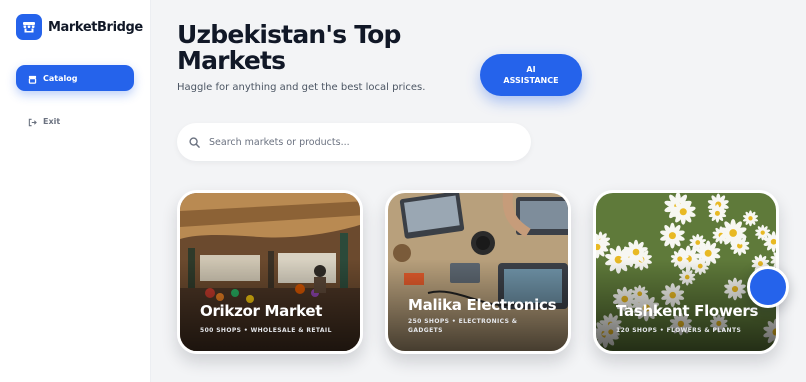  Describe the element at coordinates (266, 330) in the screenshot. I see `market-meta: 500 SHOPS • WHOLESALE & RETAIL` at that location.